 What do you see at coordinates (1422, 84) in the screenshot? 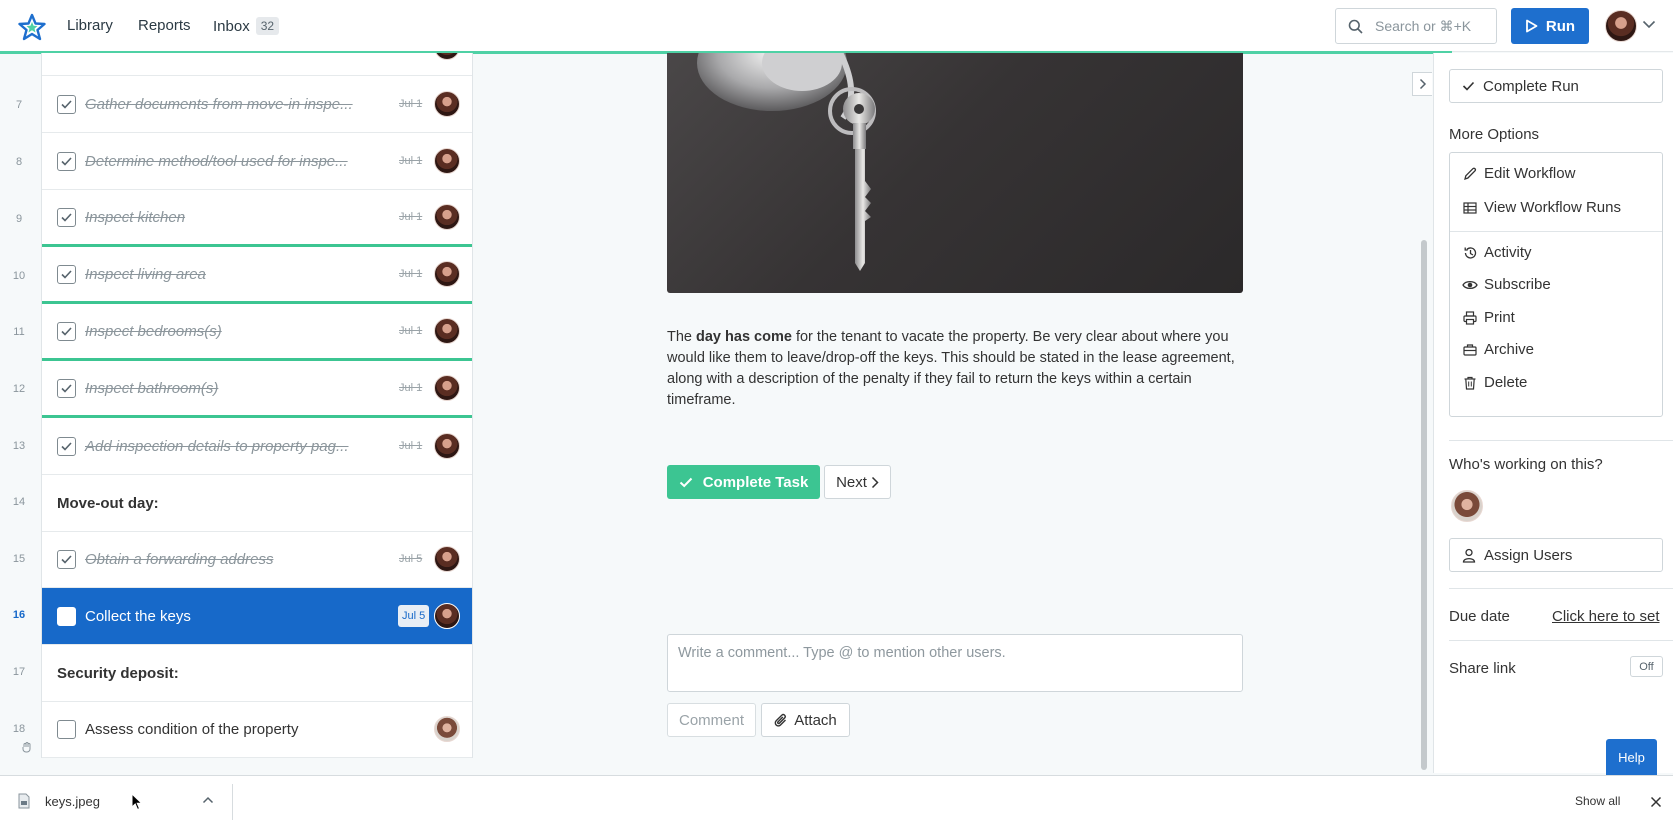
I see `collapse-sidebar-button` at bounding box center [1422, 84].